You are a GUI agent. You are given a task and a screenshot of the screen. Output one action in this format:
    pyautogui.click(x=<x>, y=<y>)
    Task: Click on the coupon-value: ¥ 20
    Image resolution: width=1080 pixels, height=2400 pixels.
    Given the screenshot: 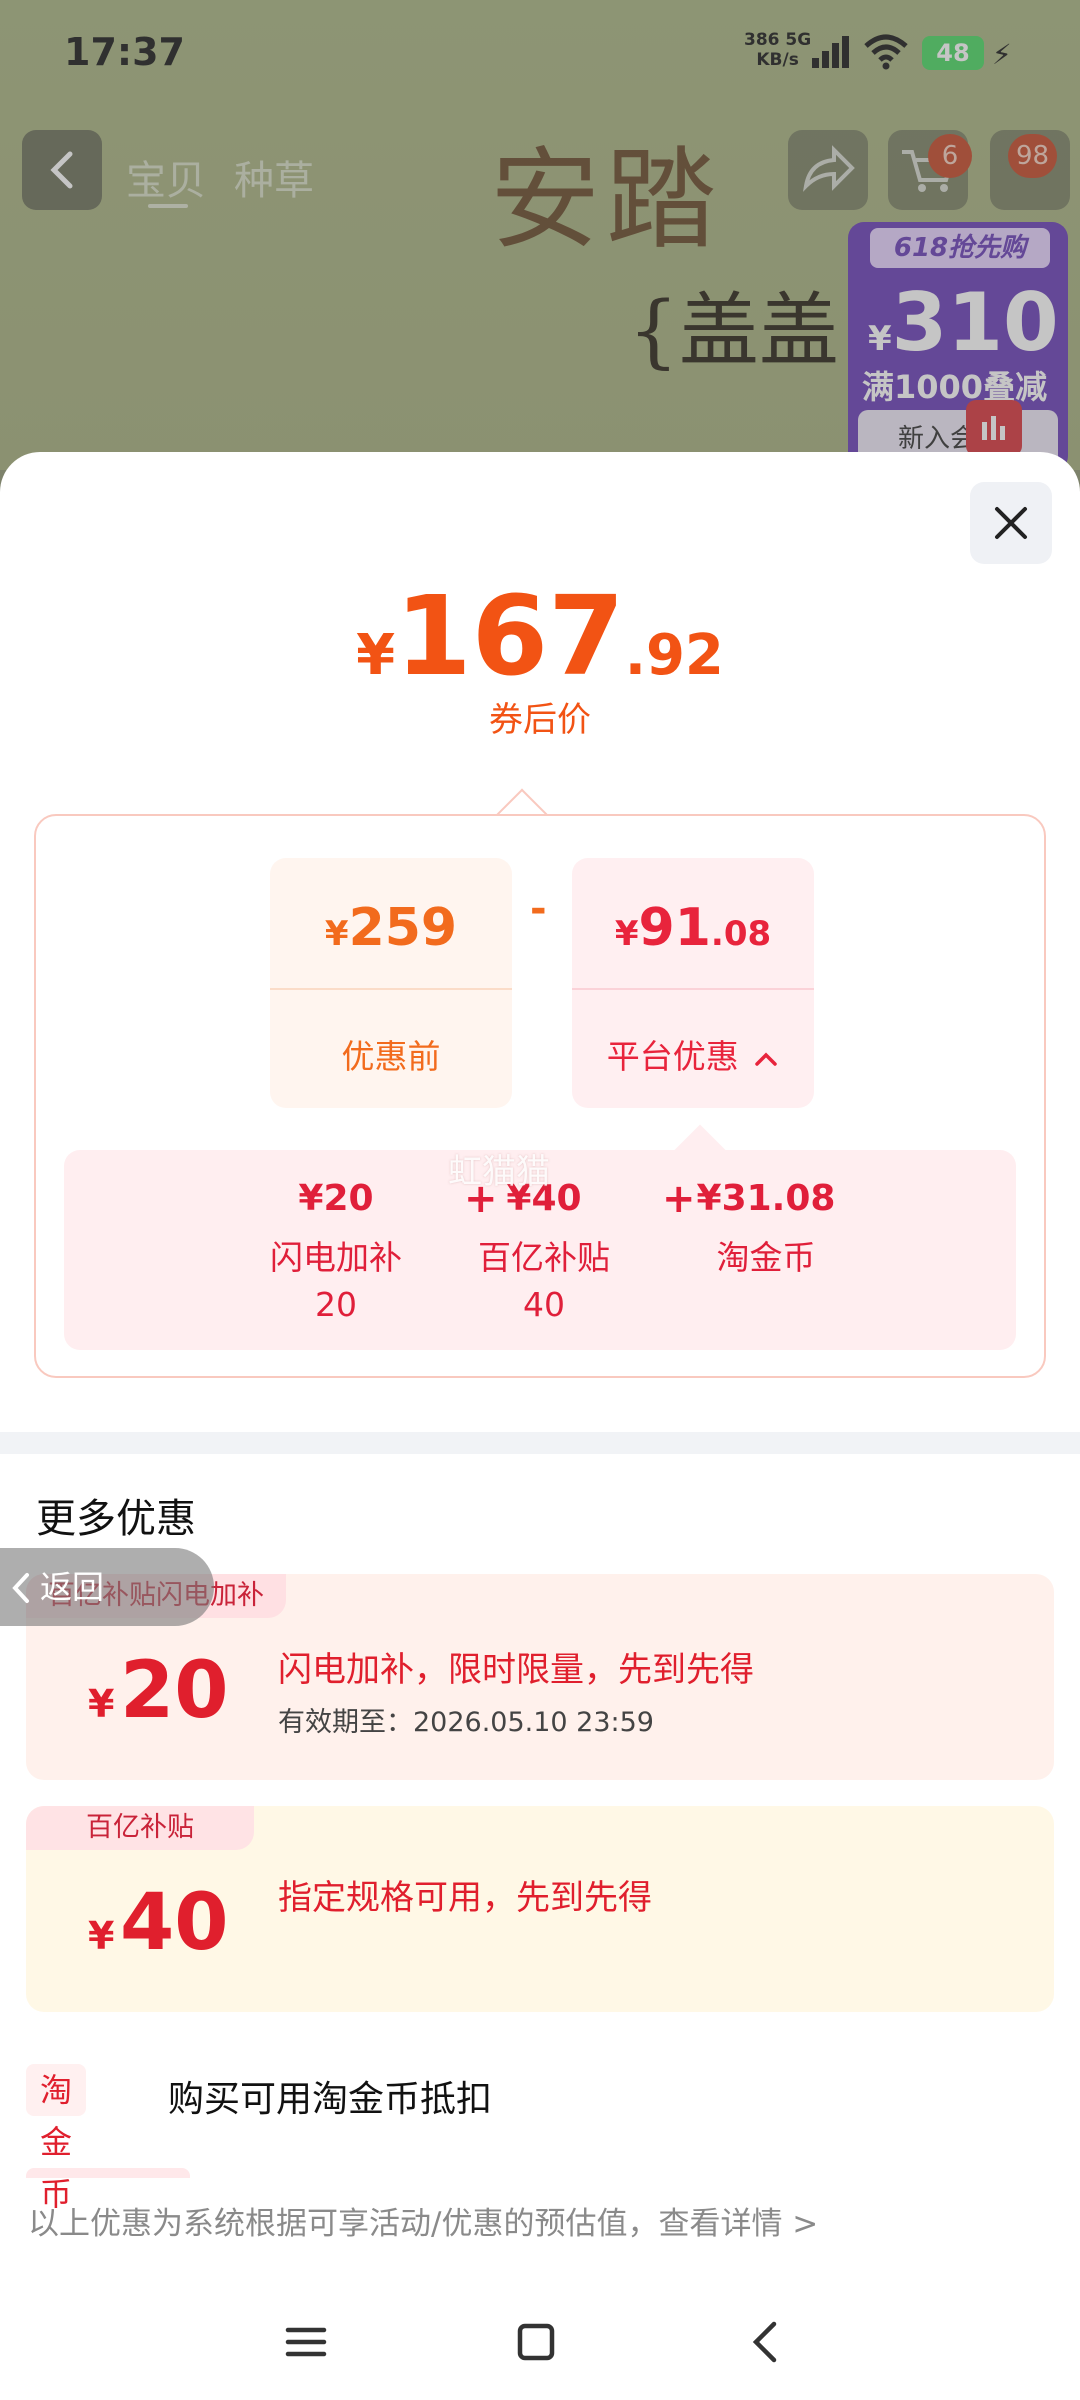 What is the action you would take?
    pyautogui.click(x=158, y=1691)
    